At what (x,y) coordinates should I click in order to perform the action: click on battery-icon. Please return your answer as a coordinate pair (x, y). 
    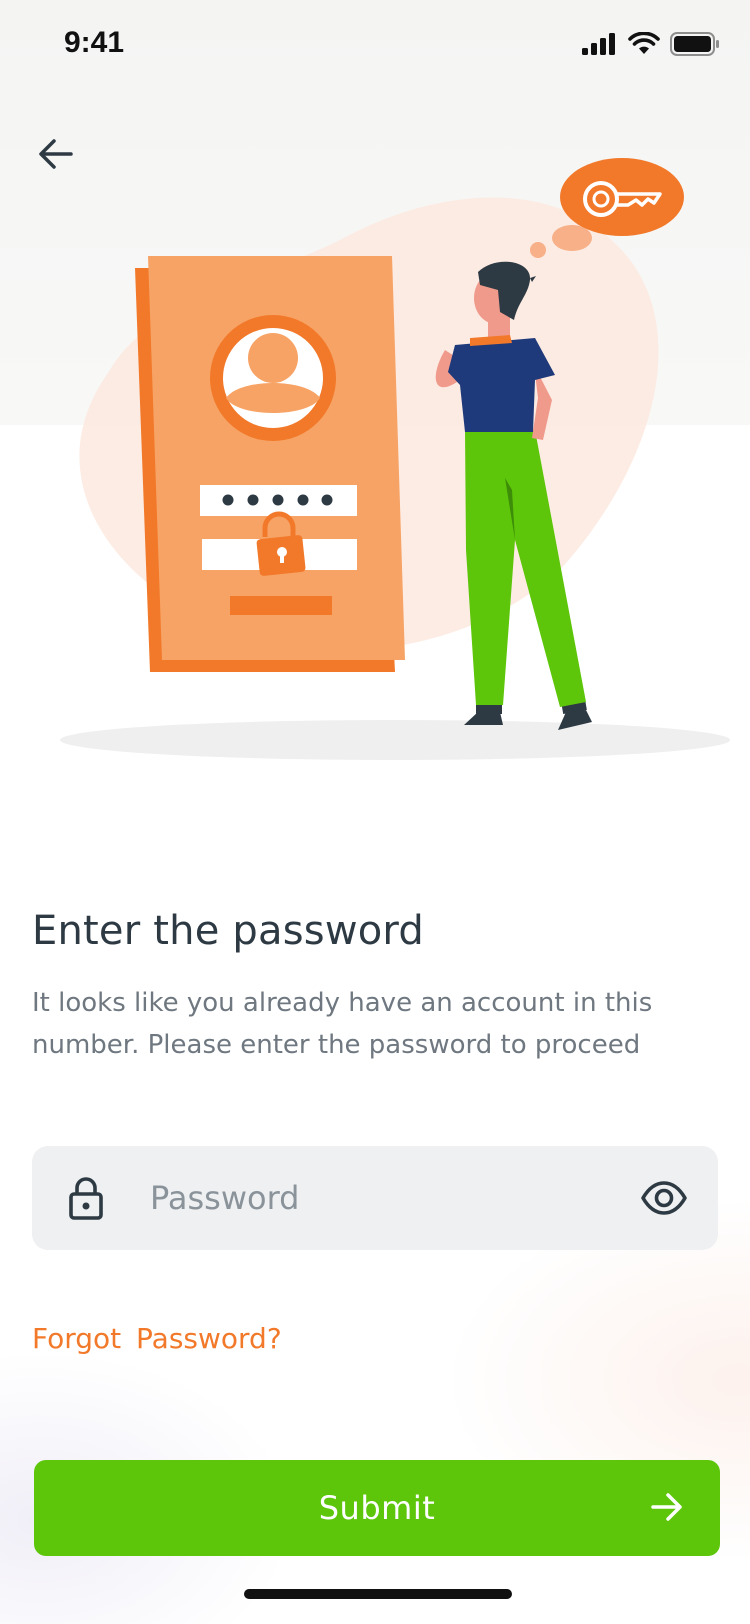
    Looking at the image, I should click on (694, 44).